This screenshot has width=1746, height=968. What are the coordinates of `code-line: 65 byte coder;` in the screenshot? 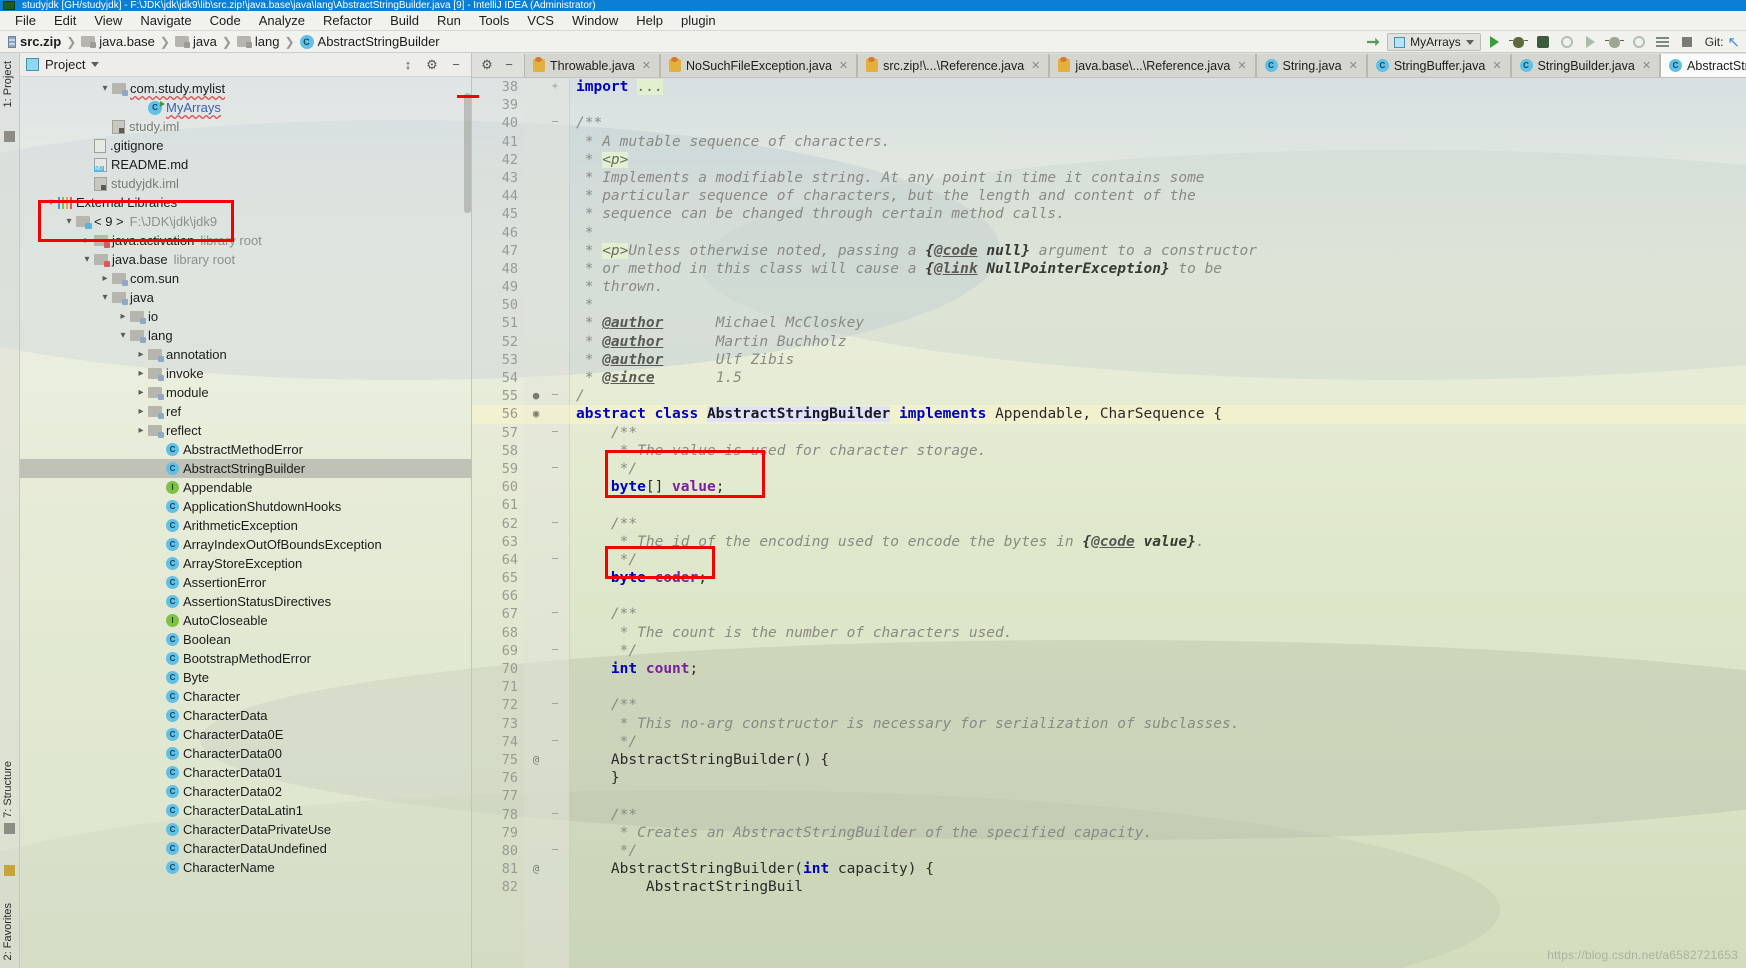 It's located at (1109, 578).